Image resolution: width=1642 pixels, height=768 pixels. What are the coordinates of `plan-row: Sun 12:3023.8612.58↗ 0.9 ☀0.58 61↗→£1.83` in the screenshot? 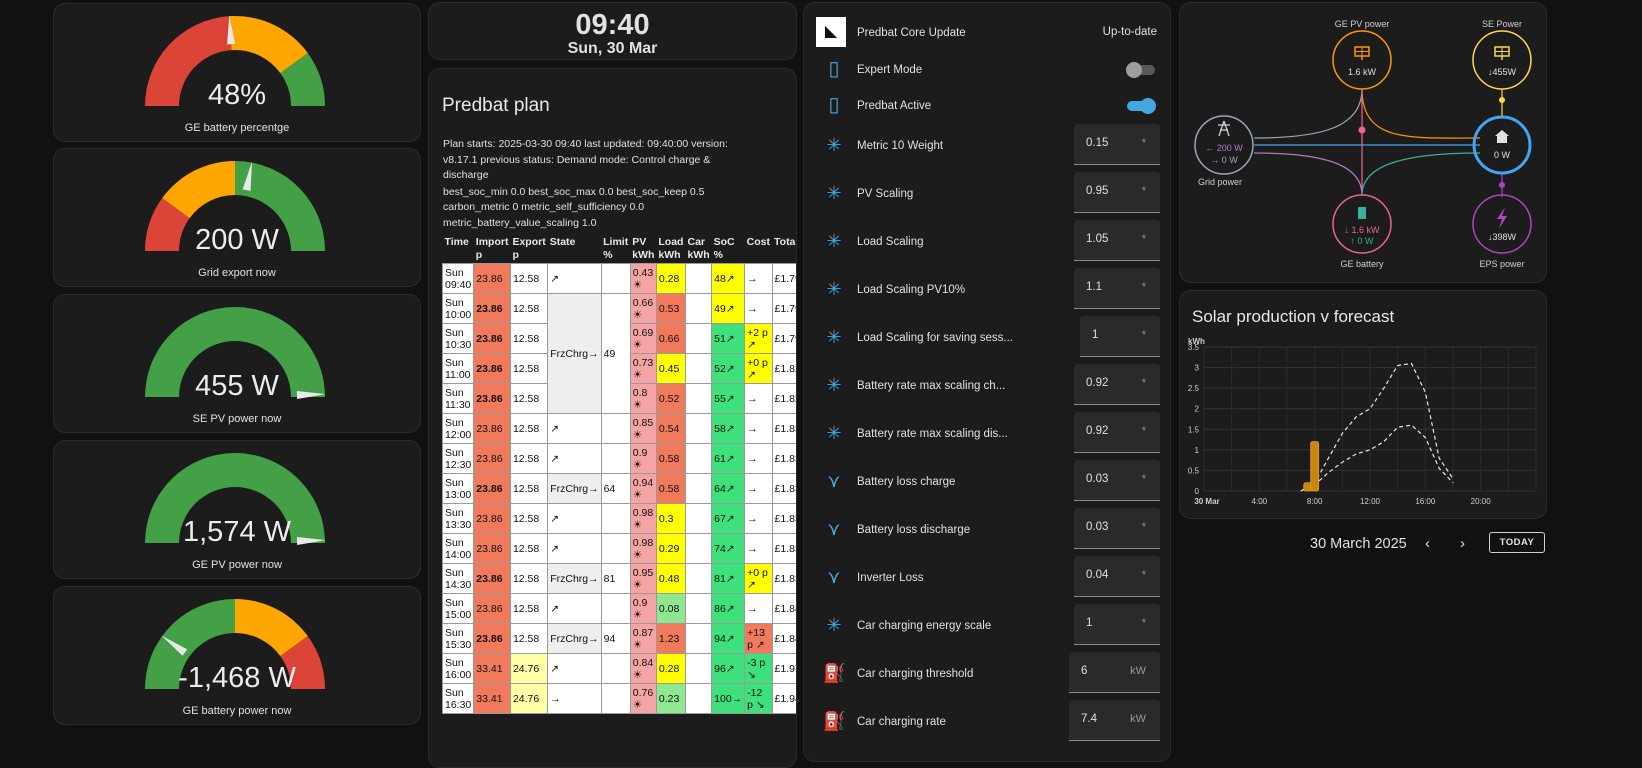 It's located at (618, 458).